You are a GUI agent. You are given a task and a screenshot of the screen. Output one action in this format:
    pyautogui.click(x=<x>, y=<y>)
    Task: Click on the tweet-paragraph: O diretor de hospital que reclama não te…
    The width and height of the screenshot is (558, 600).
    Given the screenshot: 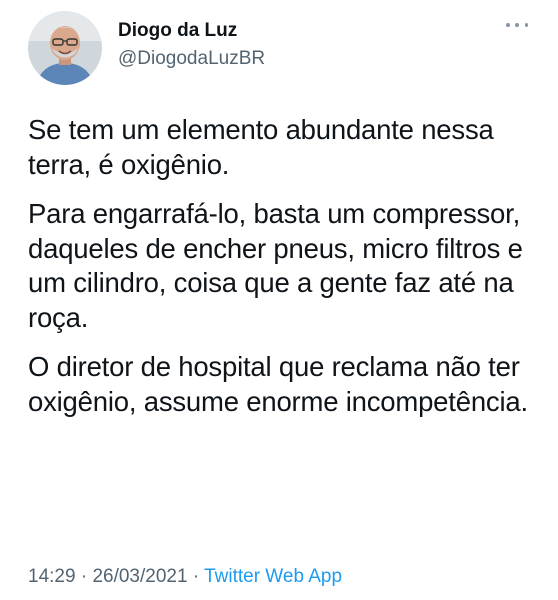 What is the action you would take?
    pyautogui.click(x=278, y=384)
    